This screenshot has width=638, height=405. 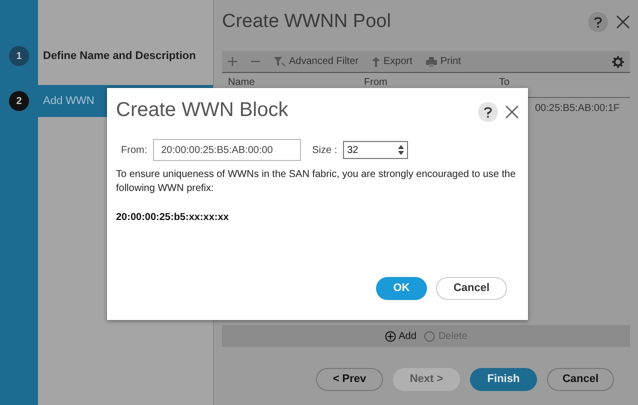 I want to click on printer-icon, so click(x=432, y=61).